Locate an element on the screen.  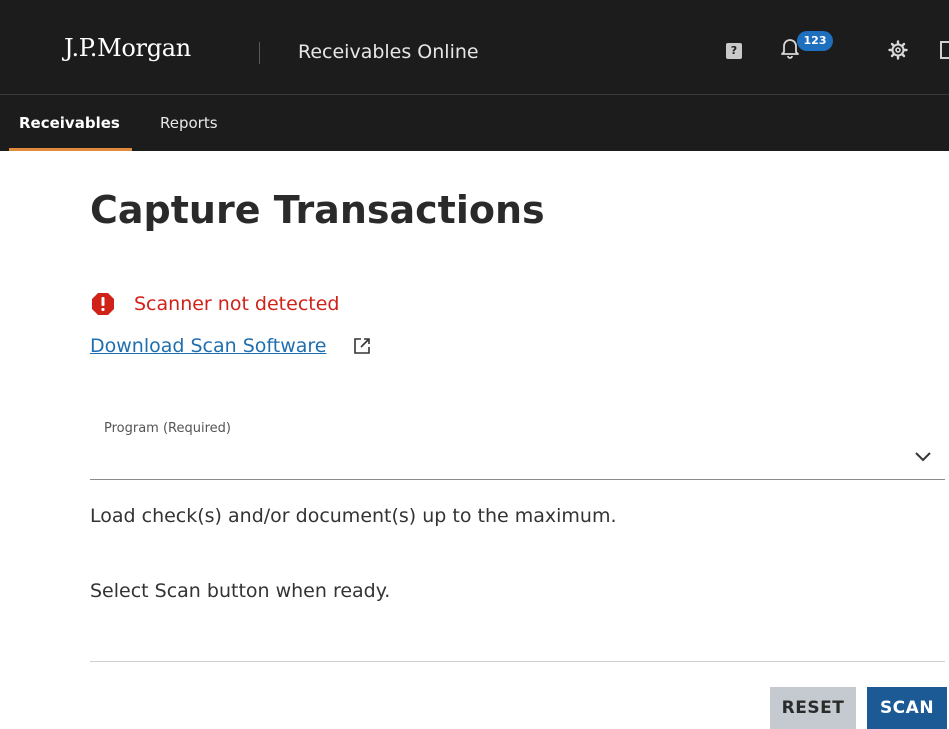
scanner-alert-message: Scanner not detected is located at coordinates (237, 304).